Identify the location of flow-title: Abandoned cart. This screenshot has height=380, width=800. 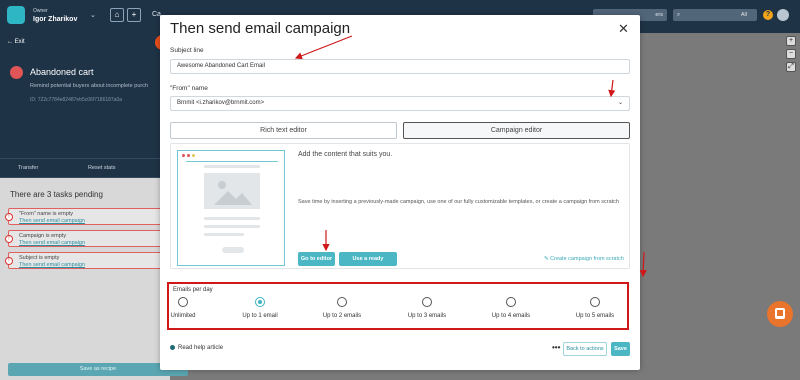
(62, 72).